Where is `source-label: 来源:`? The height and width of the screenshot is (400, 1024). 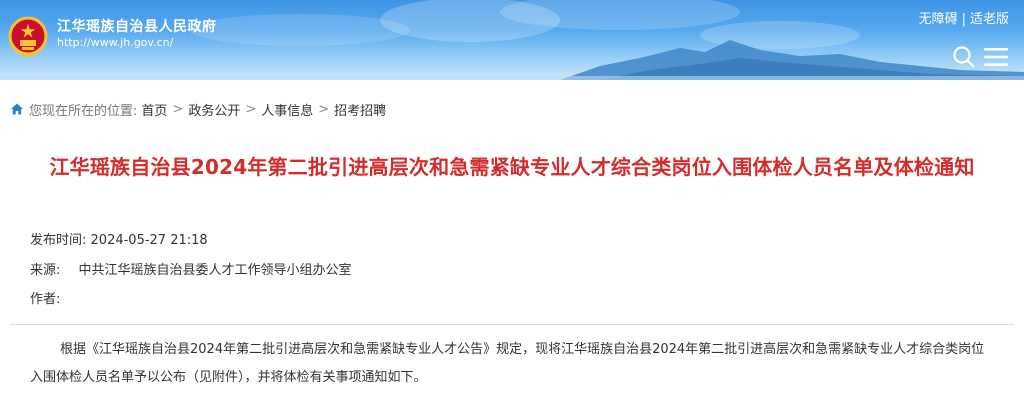
source-label: 来源: is located at coordinates (45, 270).